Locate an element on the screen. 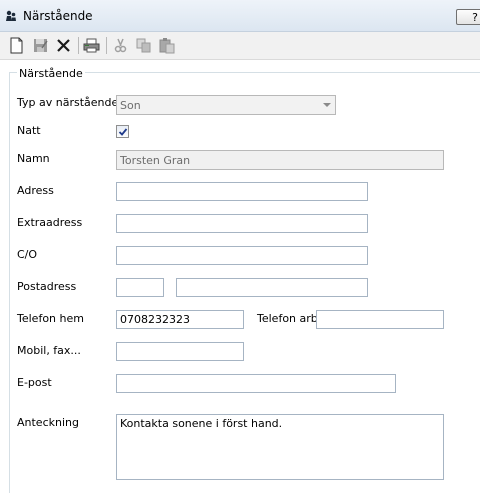 This screenshot has width=480, height=493. help-button: ? is located at coordinates (468, 17).